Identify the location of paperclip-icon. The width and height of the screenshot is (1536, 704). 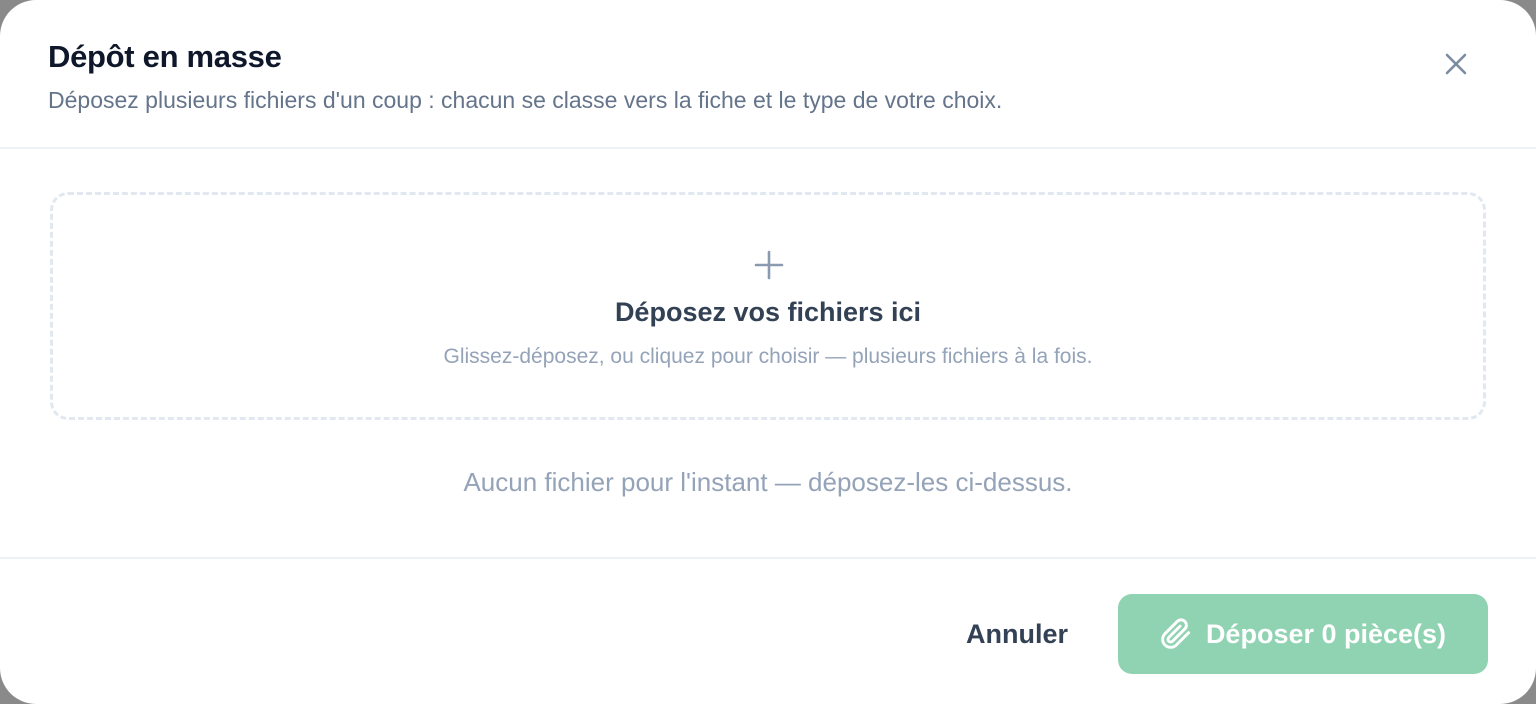
(1176, 634).